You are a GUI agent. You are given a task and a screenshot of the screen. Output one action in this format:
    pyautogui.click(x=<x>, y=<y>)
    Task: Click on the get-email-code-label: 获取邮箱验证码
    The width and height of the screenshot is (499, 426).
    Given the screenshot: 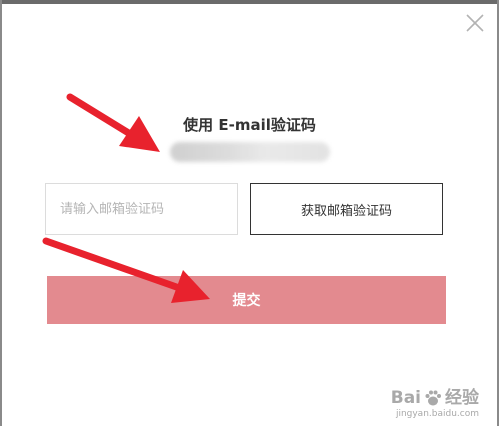 What is the action you would take?
    pyautogui.click(x=346, y=211)
    